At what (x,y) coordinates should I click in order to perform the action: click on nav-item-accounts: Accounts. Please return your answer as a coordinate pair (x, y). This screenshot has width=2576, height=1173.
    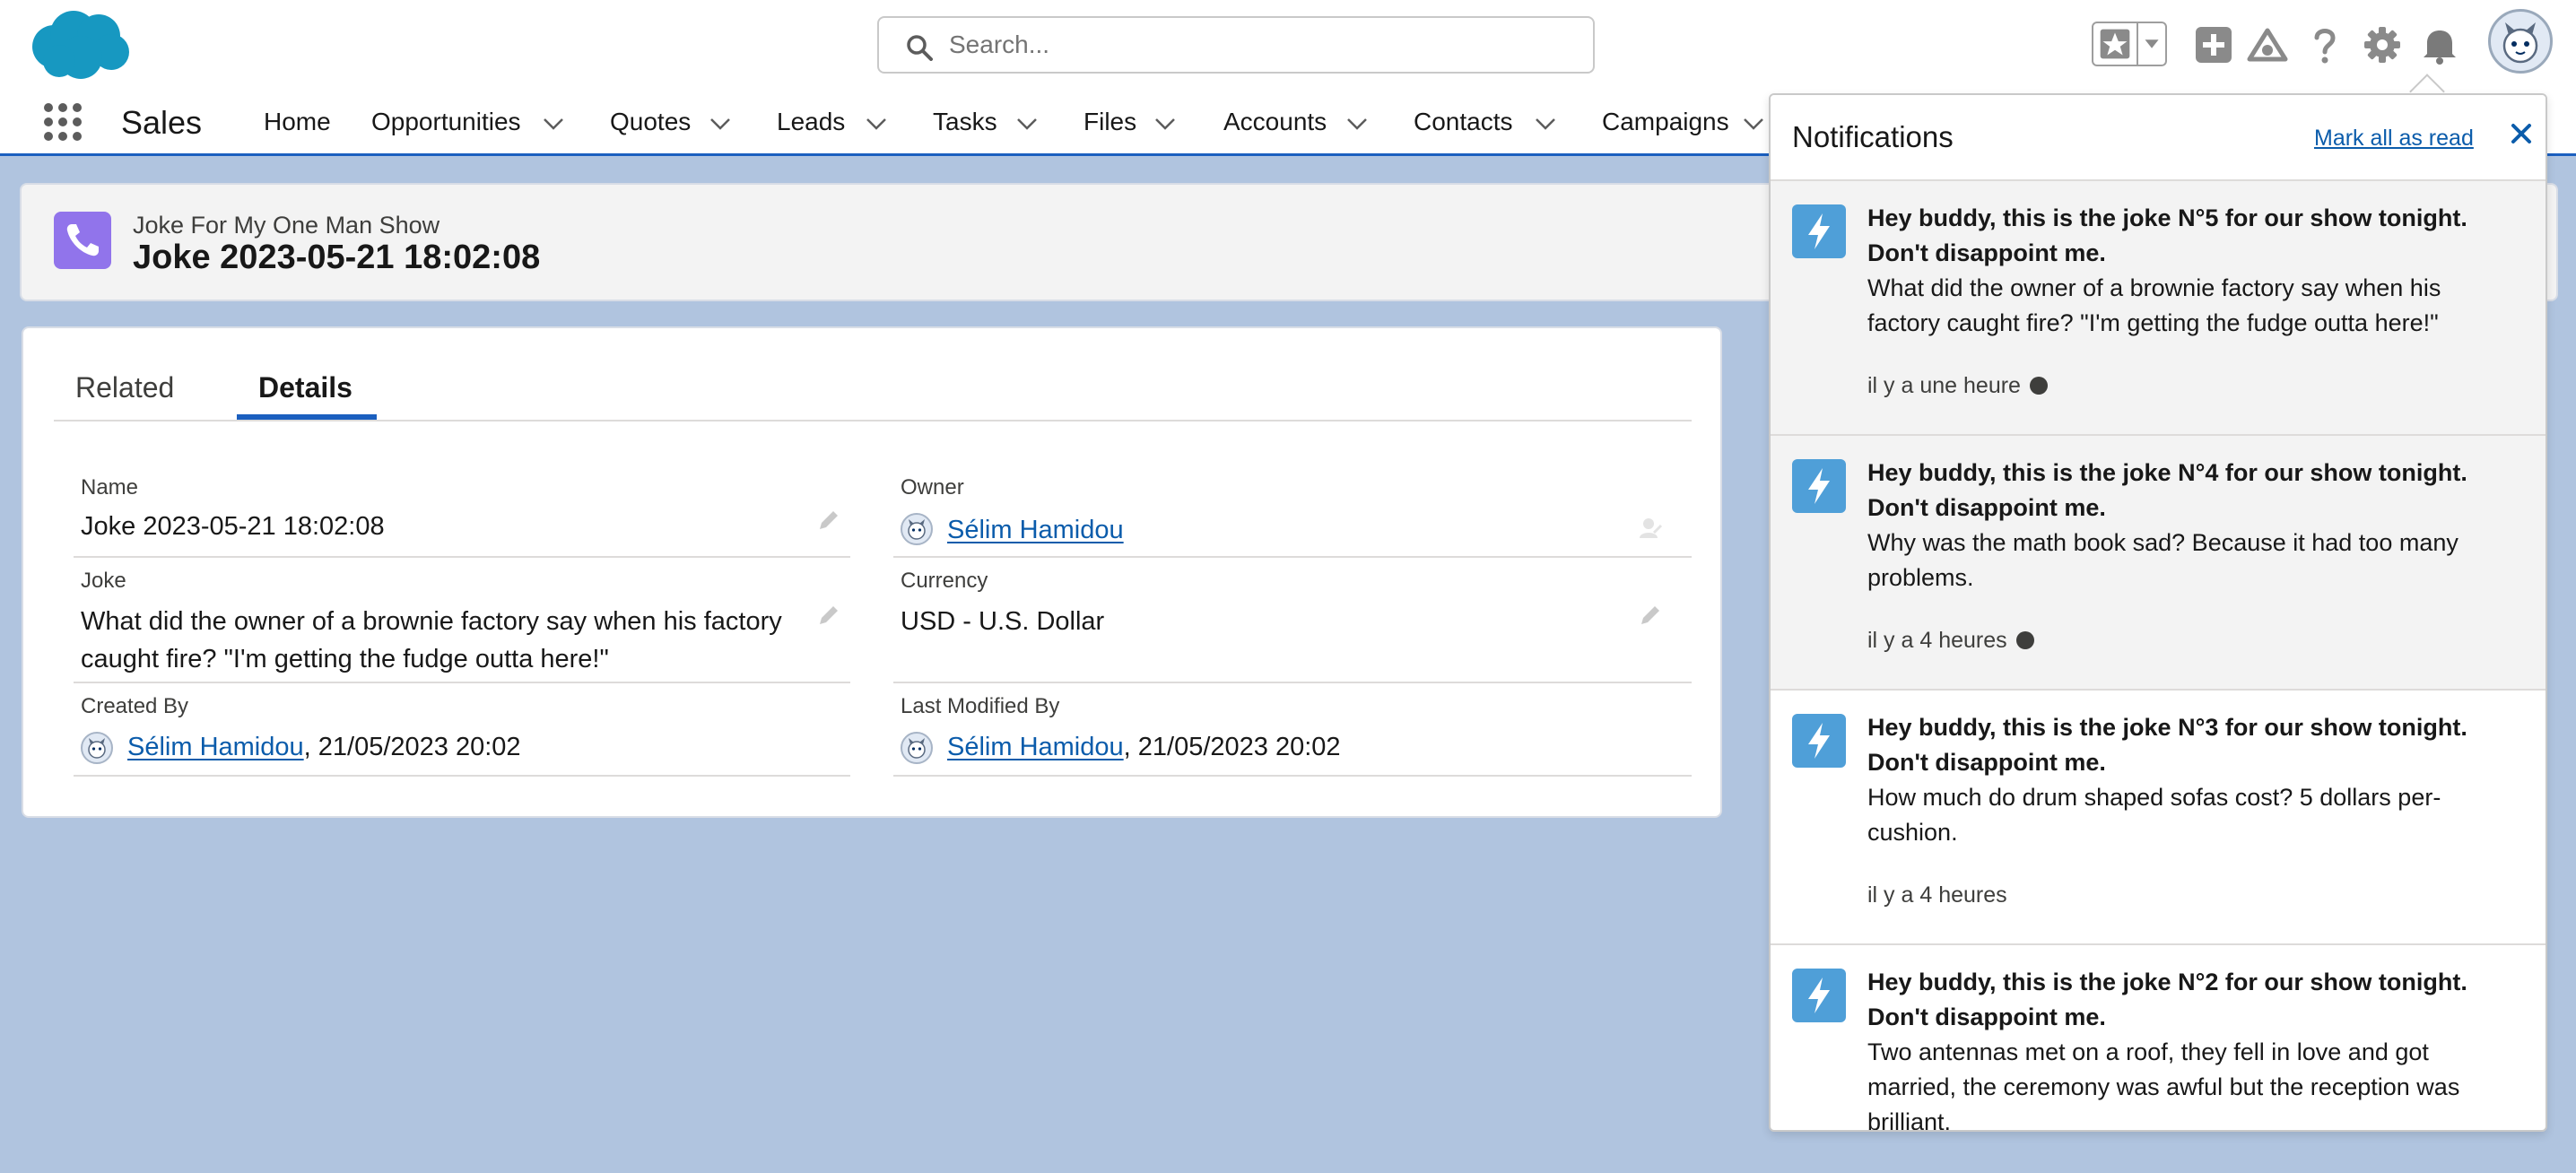
    Looking at the image, I should click on (1275, 122).